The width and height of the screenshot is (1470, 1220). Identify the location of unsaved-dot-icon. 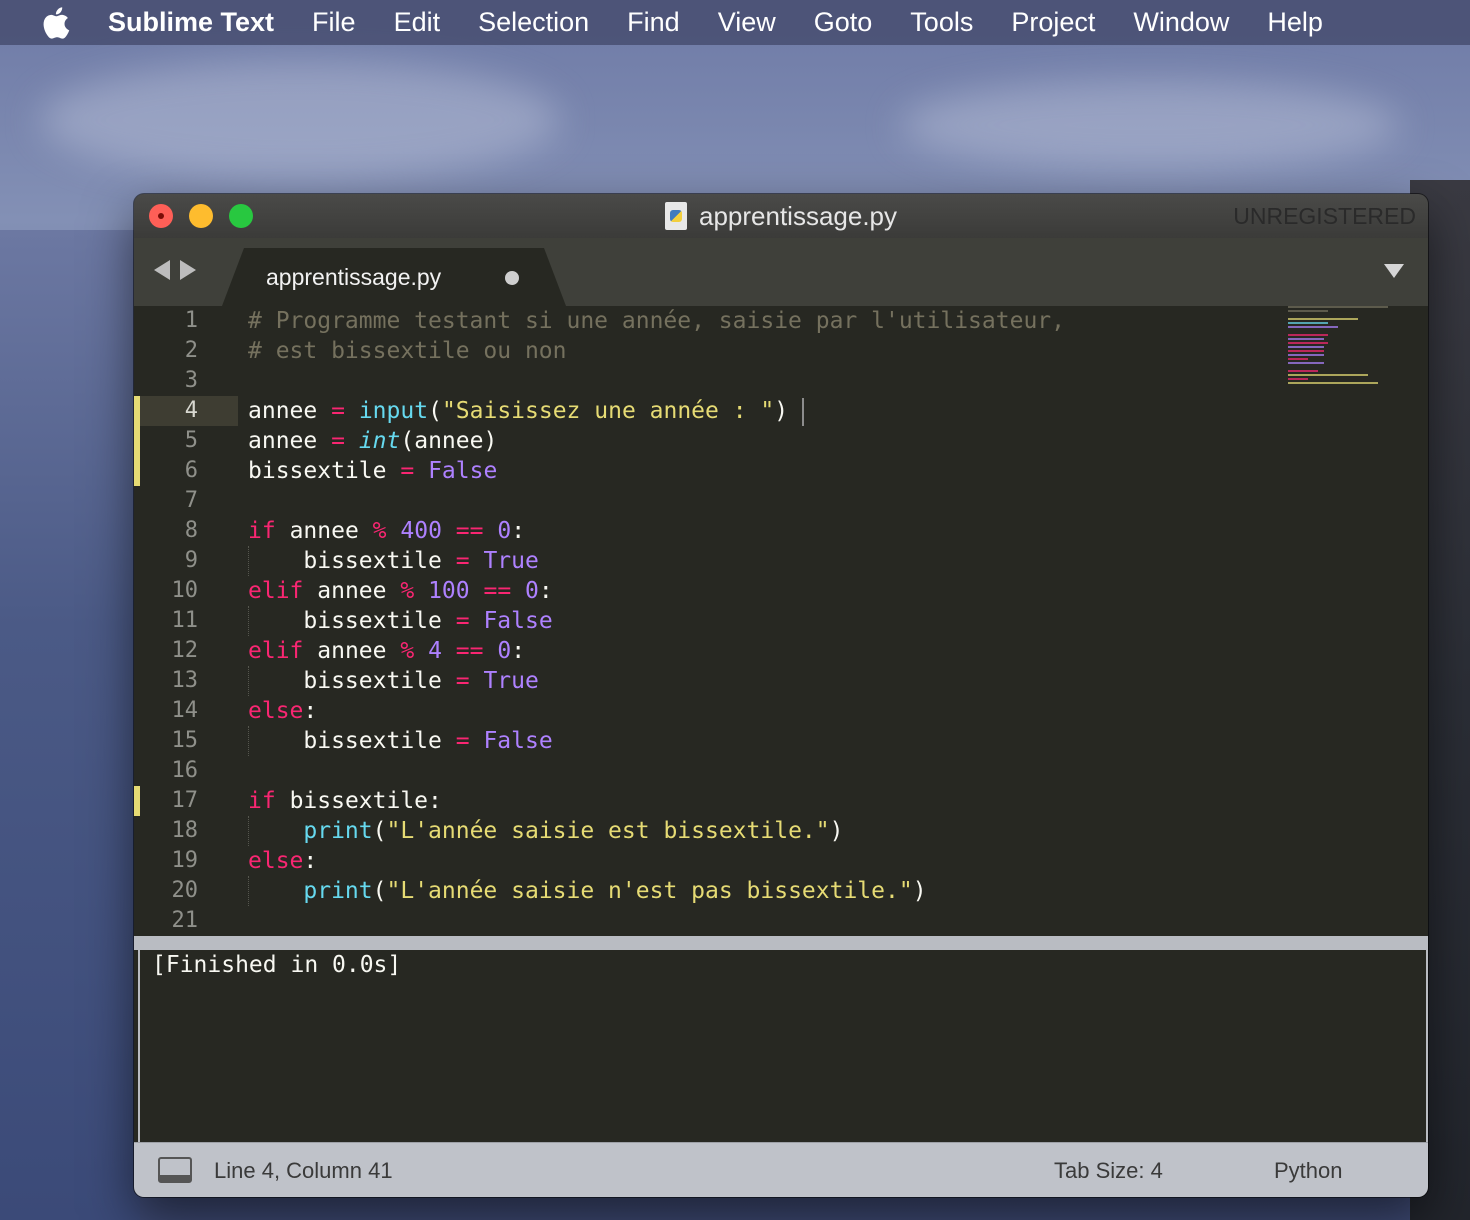
(512, 278).